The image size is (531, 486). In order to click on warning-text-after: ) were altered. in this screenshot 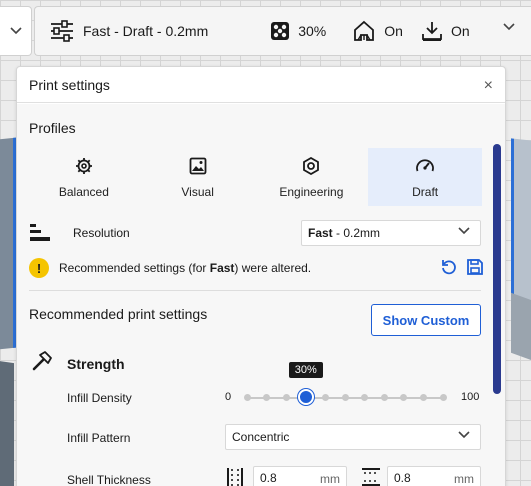, I will do `click(273, 268)`.